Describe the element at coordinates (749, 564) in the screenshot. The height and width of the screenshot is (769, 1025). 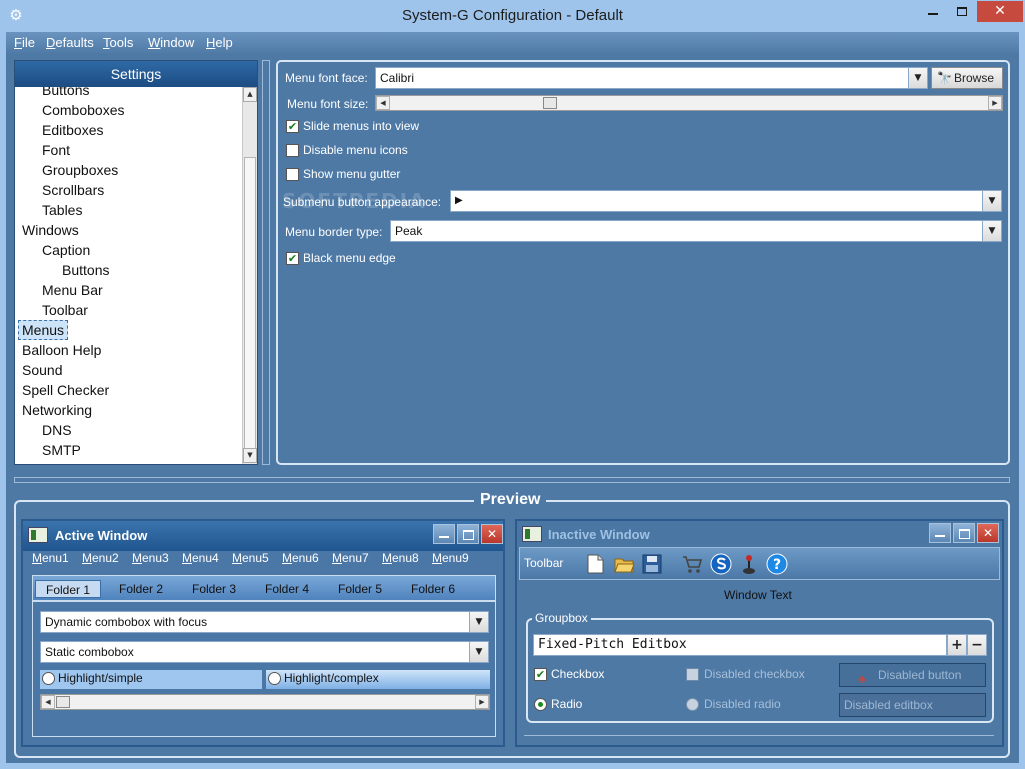
I see `joystick-icon` at that location.